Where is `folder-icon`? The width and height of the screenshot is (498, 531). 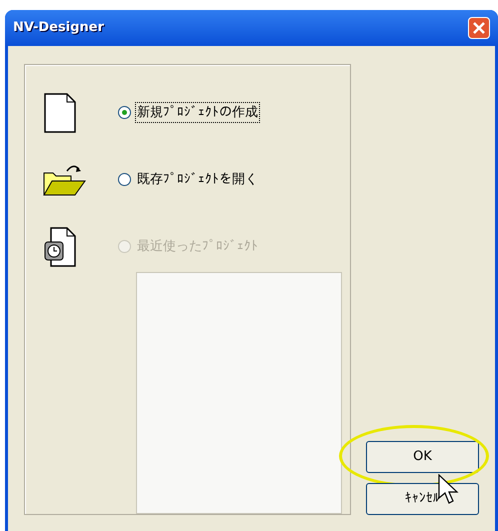
folder-icon is located at coordinates (65, 179).